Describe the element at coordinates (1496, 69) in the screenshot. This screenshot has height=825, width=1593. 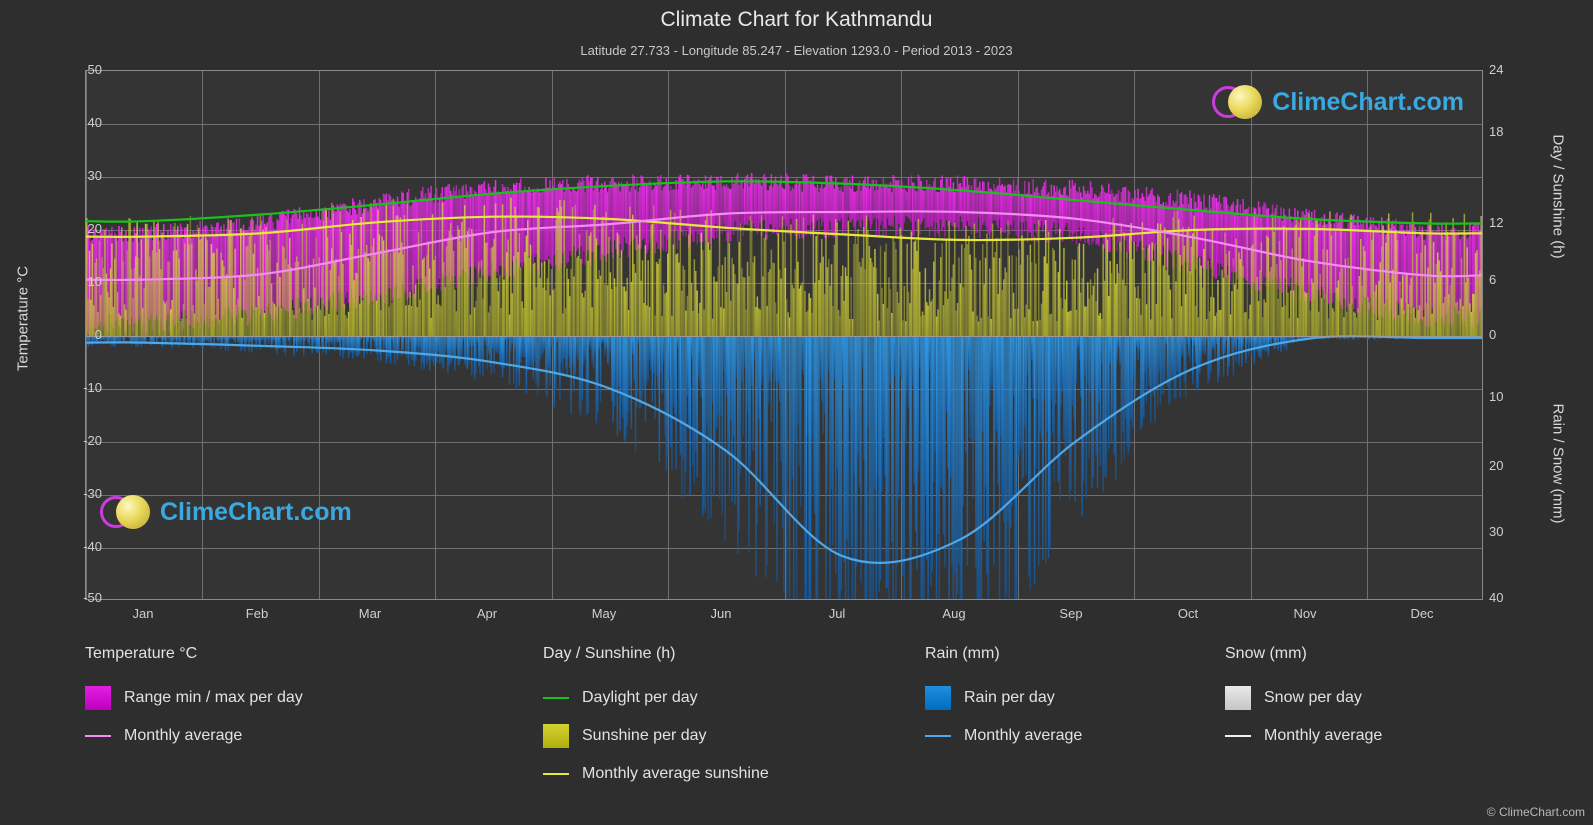
I see `y-tick-right-top: 24` at that location.